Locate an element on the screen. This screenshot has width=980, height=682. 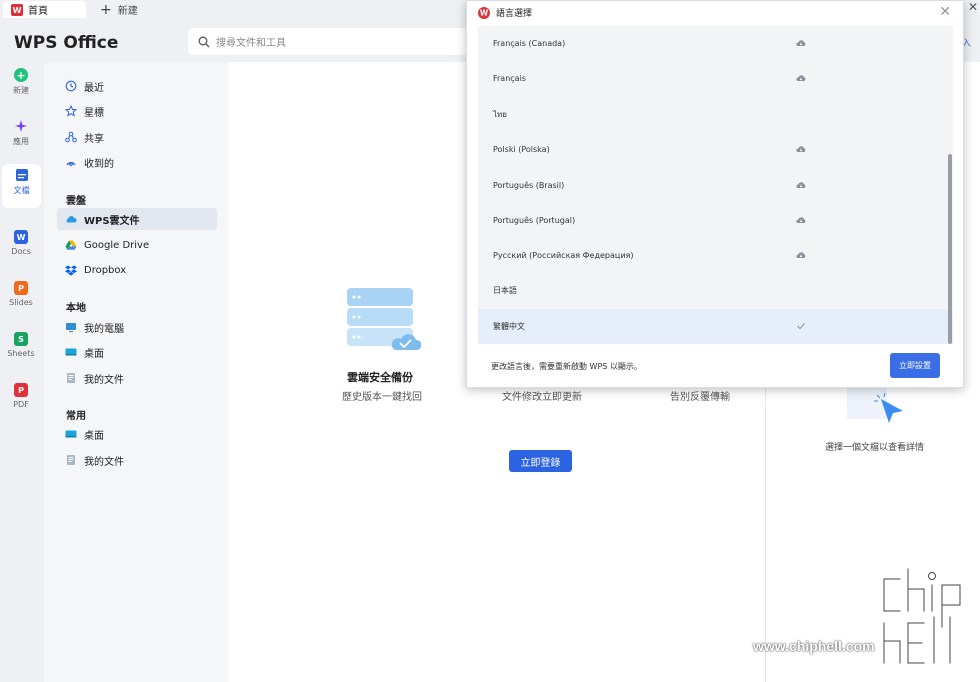
nav-dropbox: Dropbox is located at coordinates (137, 270).